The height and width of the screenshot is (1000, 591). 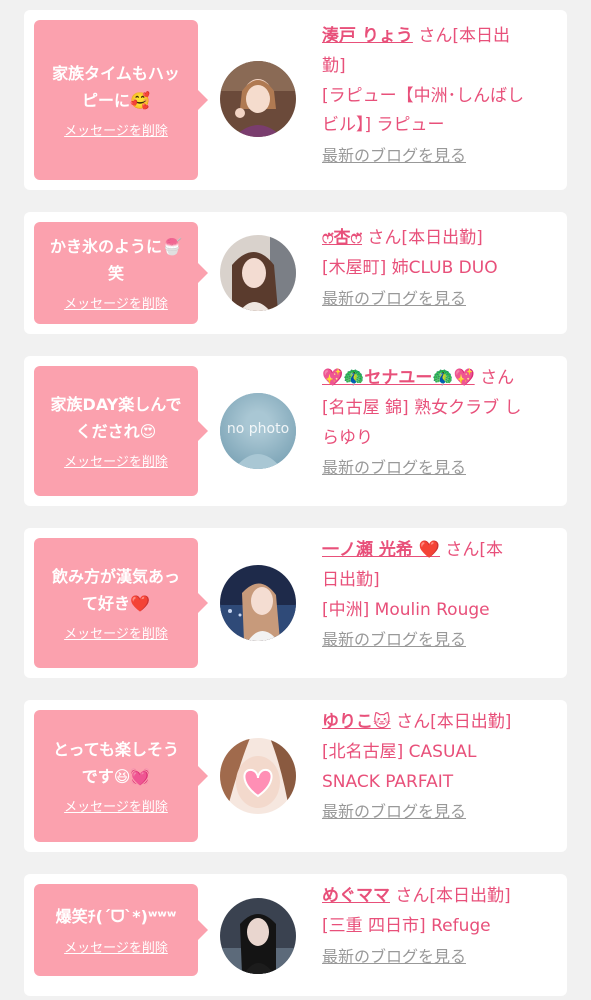 I want to click on message-text: 家族タイムもハッ ピーに🥰, so click(x=116, y=87).